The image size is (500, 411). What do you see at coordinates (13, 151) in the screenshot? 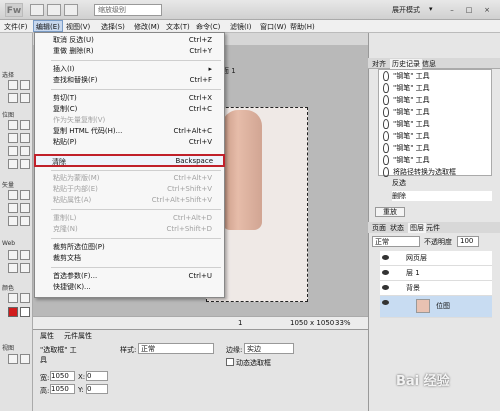
I see `pencil-tool-icon` at bounding box center [13, 151].